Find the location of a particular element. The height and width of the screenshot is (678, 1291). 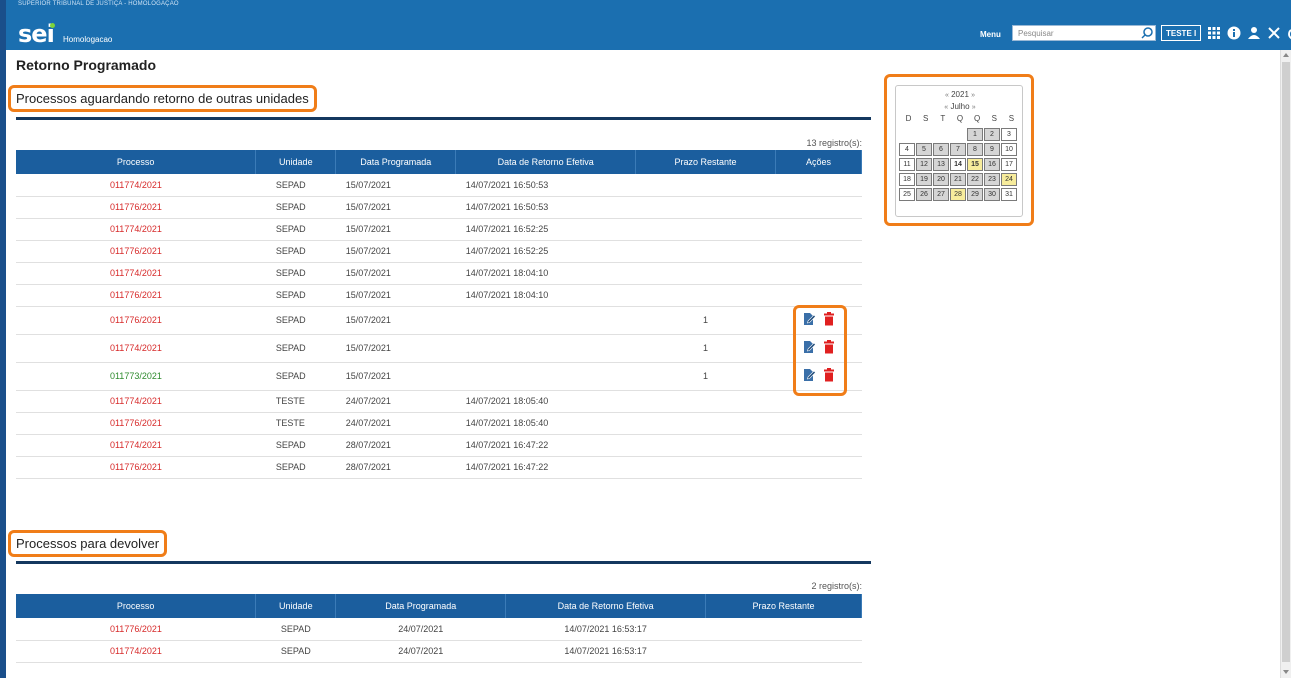

scroll-down-arrow-icon is located at coordinates (1286, 672).